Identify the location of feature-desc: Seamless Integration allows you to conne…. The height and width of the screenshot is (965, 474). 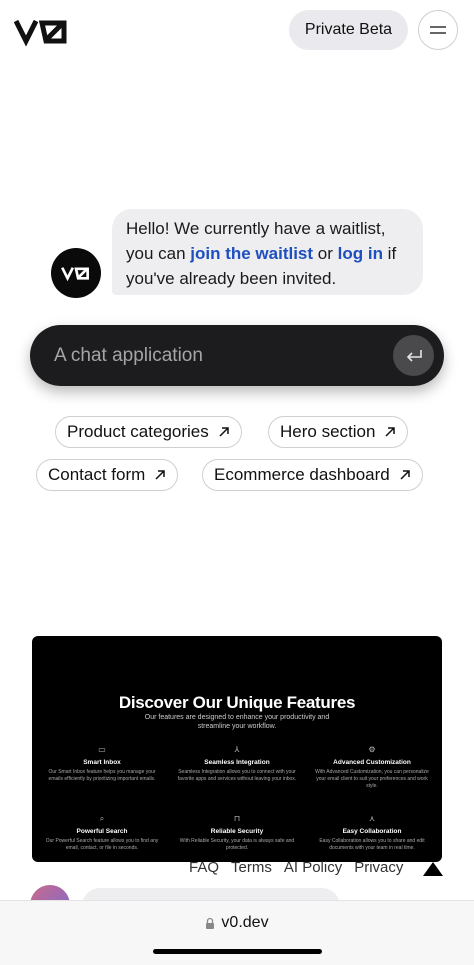
(237, 775).